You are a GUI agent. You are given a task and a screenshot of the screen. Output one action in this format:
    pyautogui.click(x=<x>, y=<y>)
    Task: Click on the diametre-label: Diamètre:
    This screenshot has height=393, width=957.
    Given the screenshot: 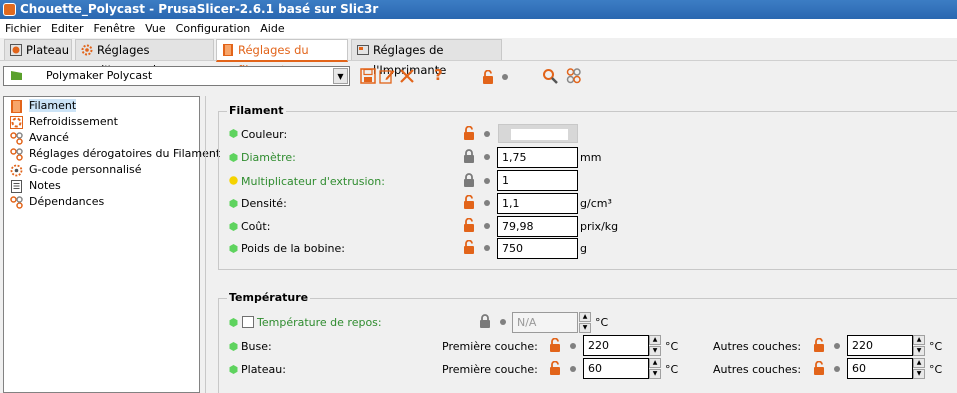 What is the action you would take?
    pyautogui.click(x=268, y=157)
    